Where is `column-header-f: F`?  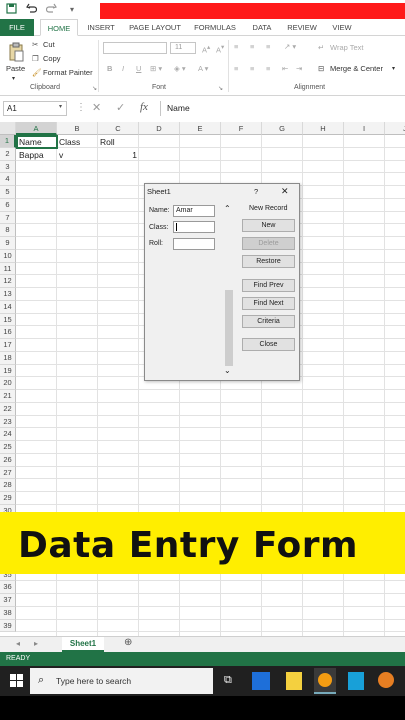 column-header-f: F is located at coordinates (241, 128).